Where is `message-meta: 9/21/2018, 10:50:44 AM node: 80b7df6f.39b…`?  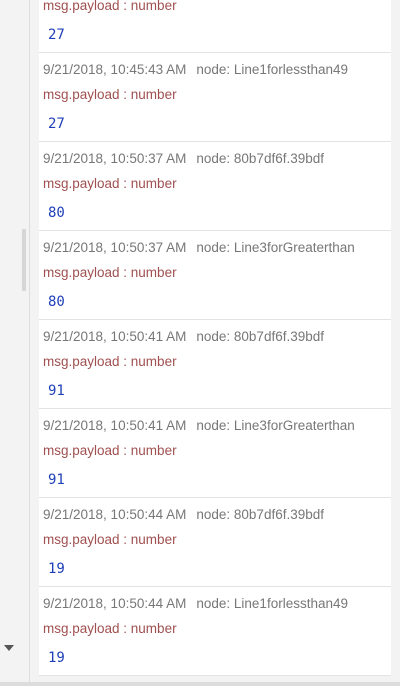 message-meta: 9/21/2018, 10:50:44 AM node: 80b7df6f.39b… is located at coordinates (183, 514).